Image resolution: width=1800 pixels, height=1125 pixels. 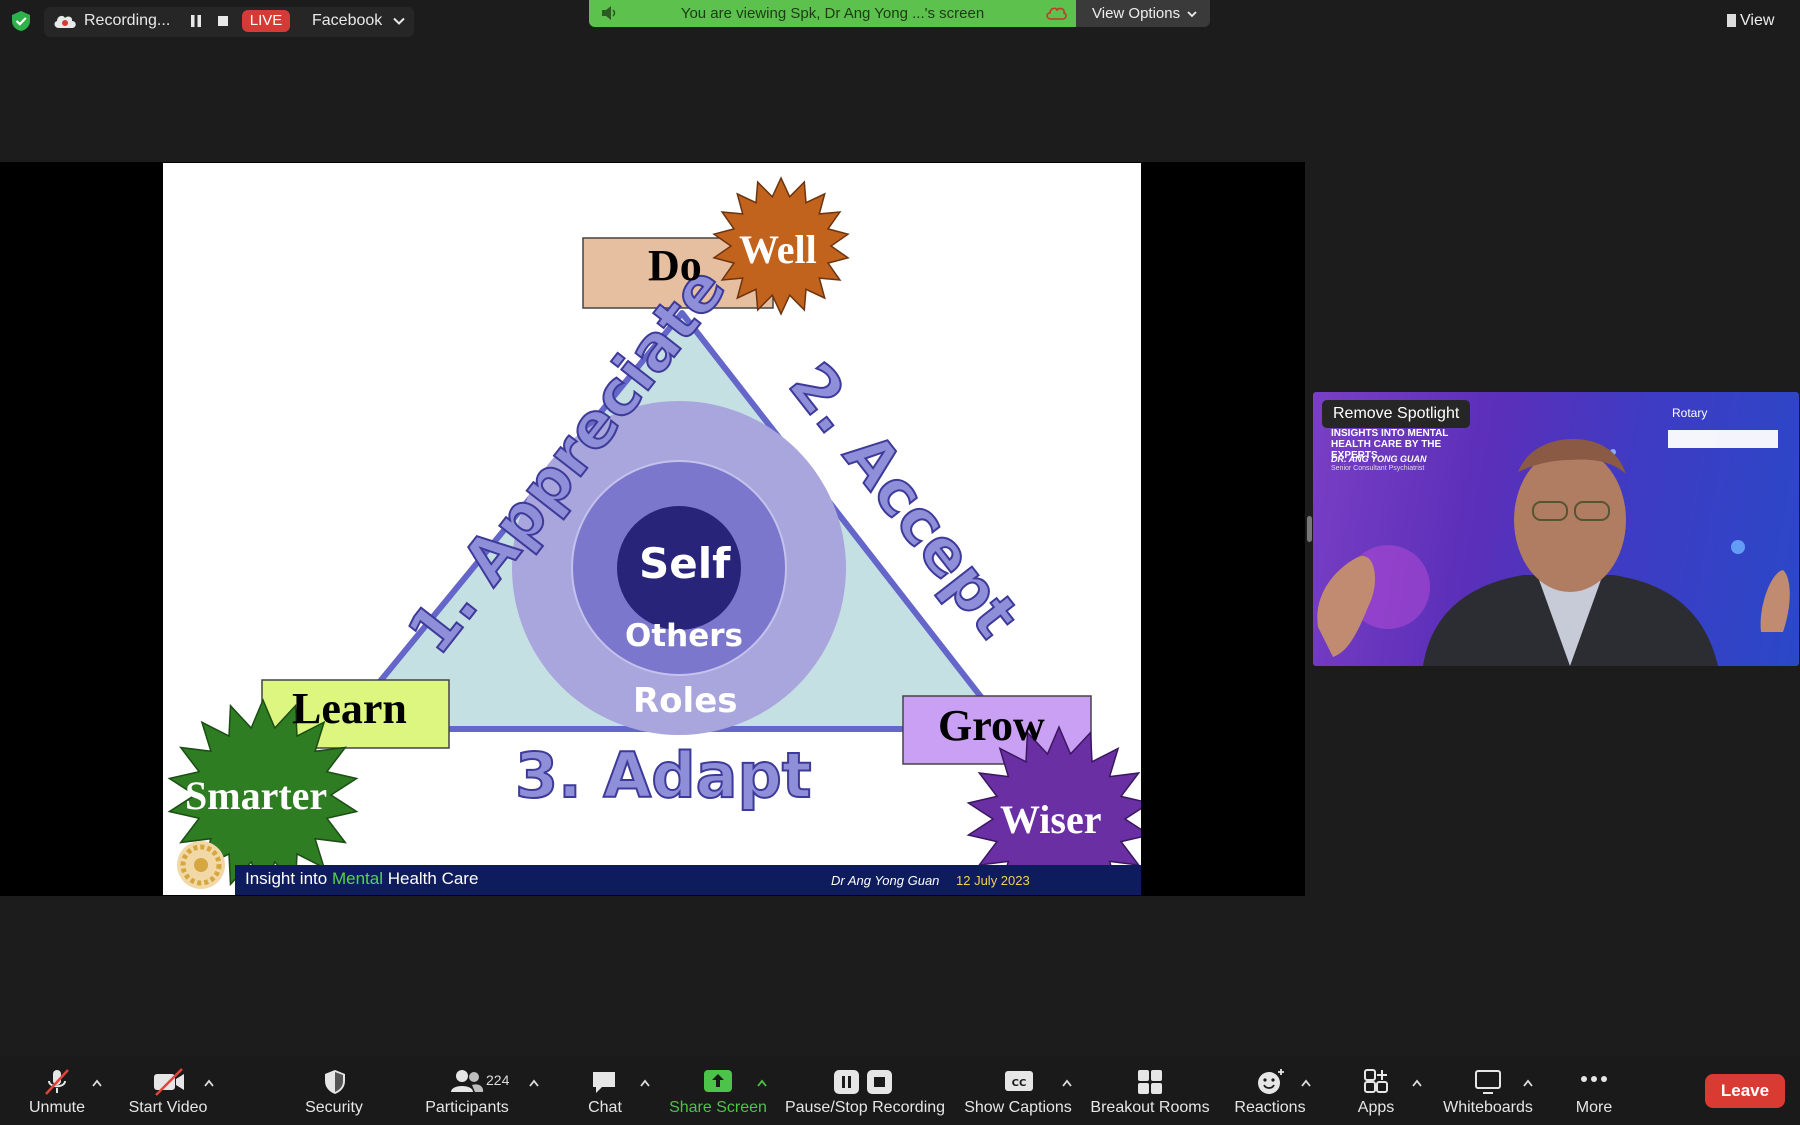 What do you see at coordinates (347, 21) in the screenshot?
I see `live-stream-target: Facebook` at bounding box center [347, 21].